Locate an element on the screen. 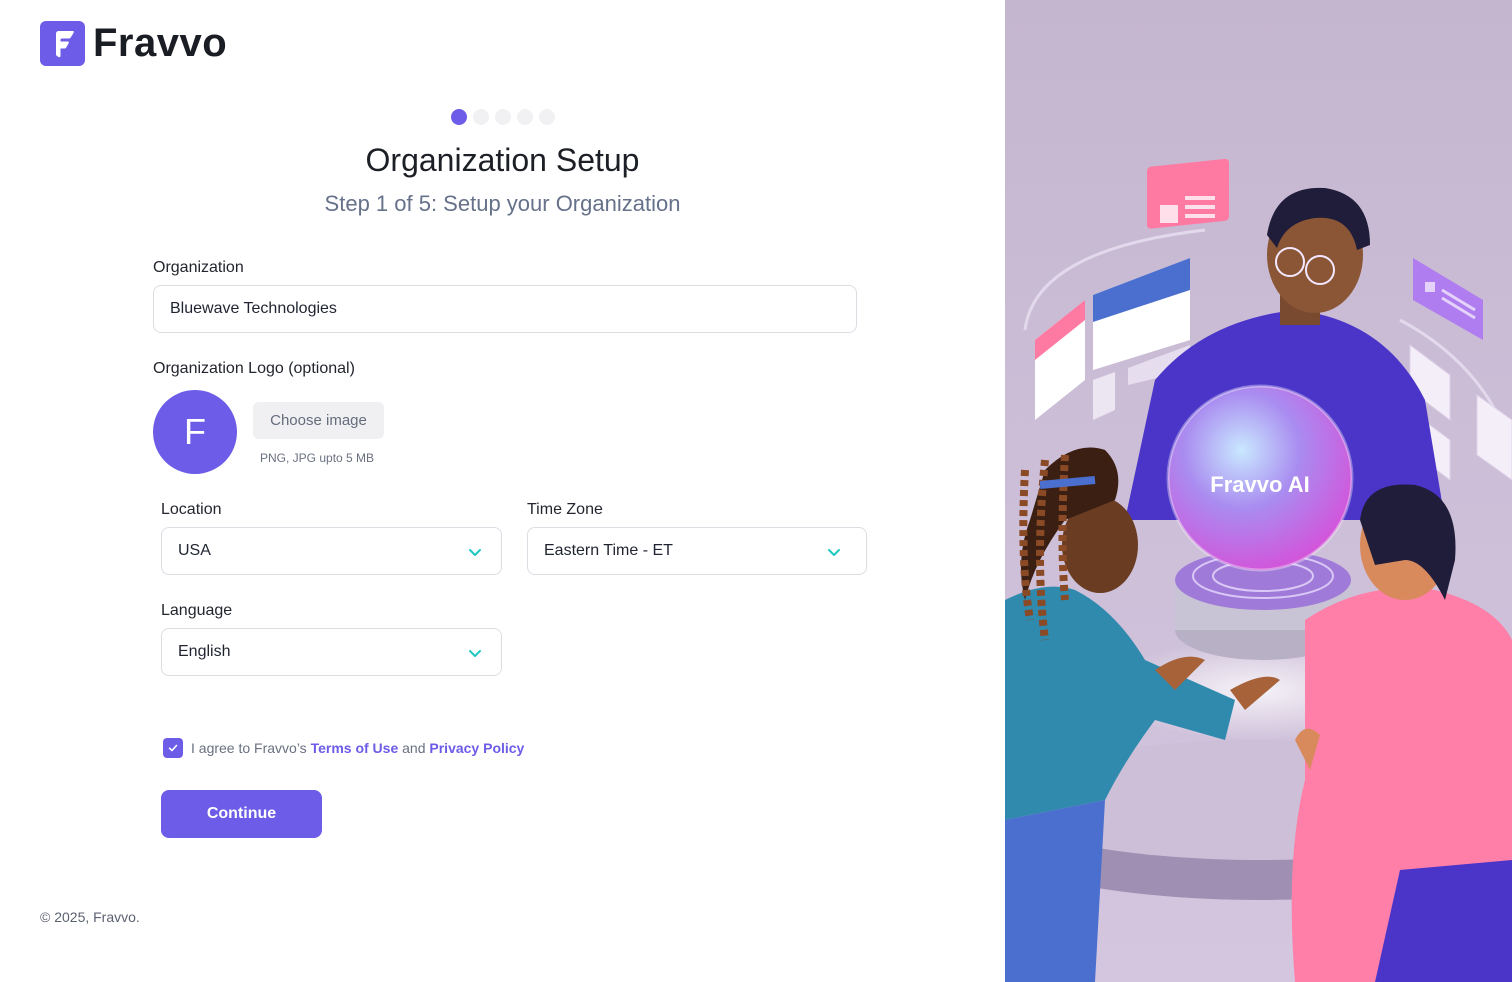  floating-card-purple is located at coordinates (1448, 299).